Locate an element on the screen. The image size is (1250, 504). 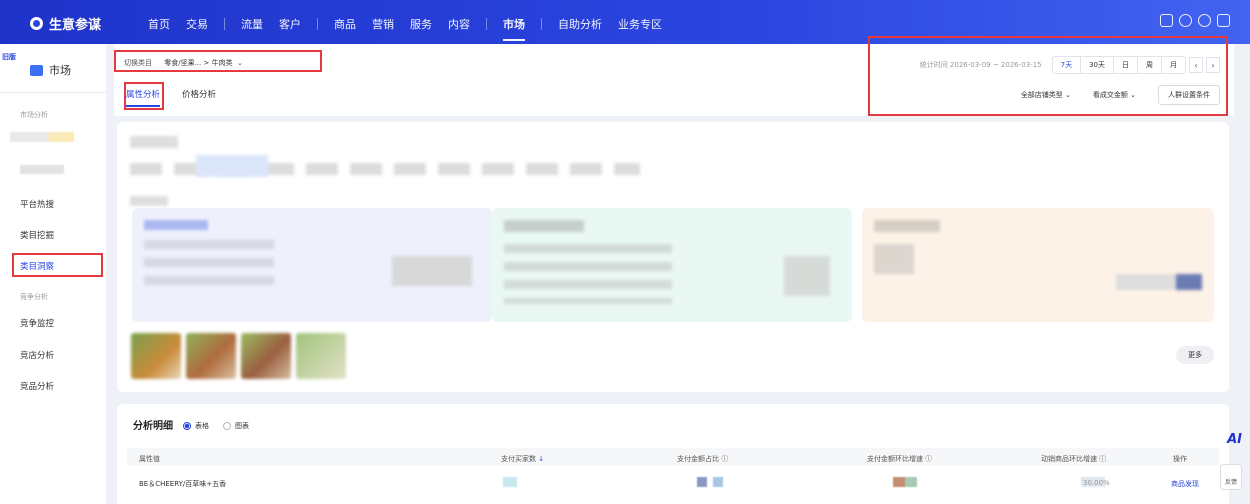
highlight-date-filters is located at coordinates (1048, 76).